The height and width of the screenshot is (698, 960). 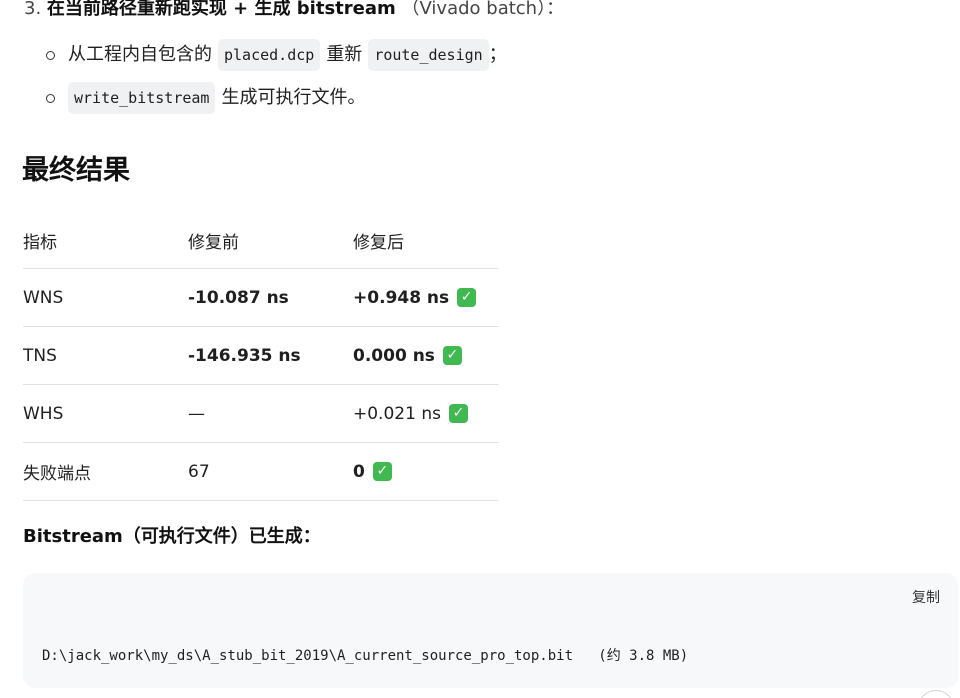 I want to click on list-item-text: 生成可执行文件。, so click(x=293, y=97).